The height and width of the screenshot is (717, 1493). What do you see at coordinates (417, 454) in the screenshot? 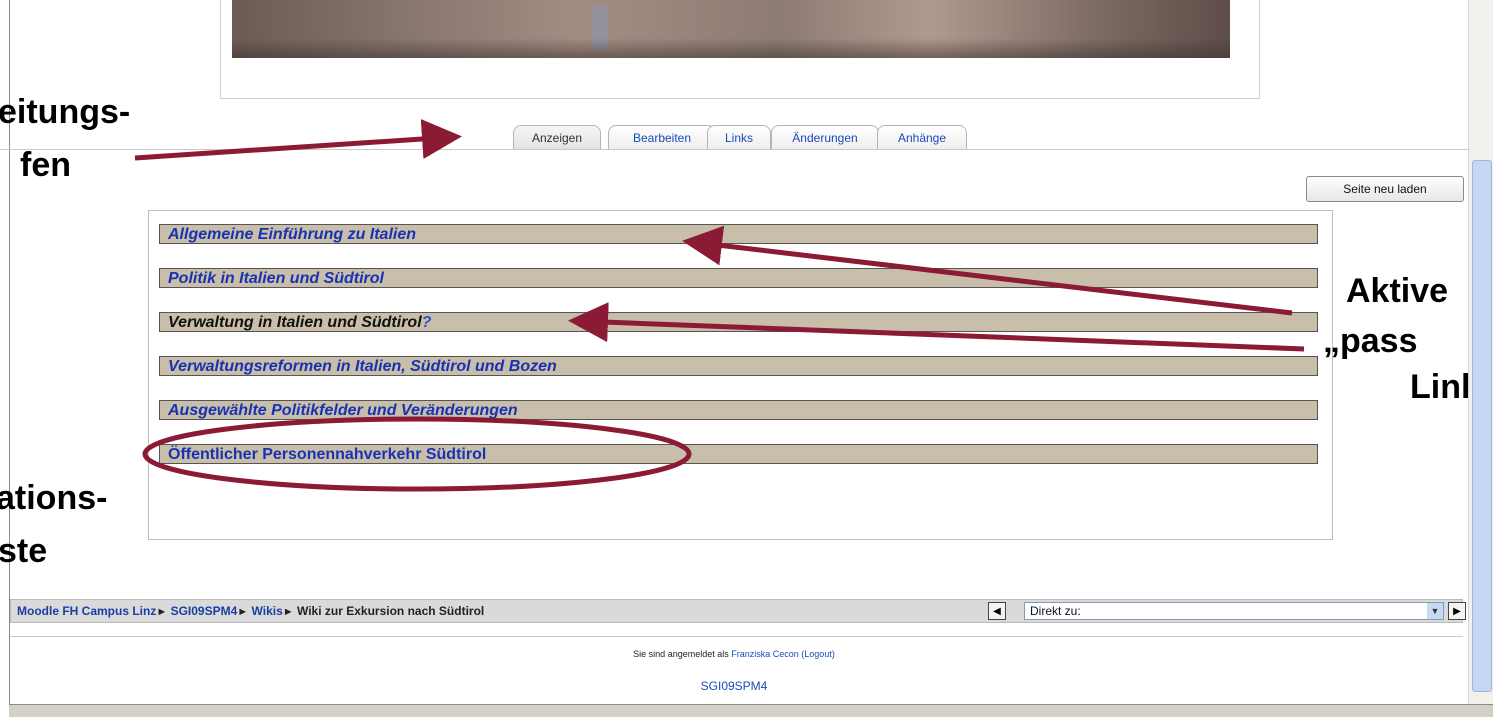
I see `highlight-ellipse` at bounding box center [417, 454].